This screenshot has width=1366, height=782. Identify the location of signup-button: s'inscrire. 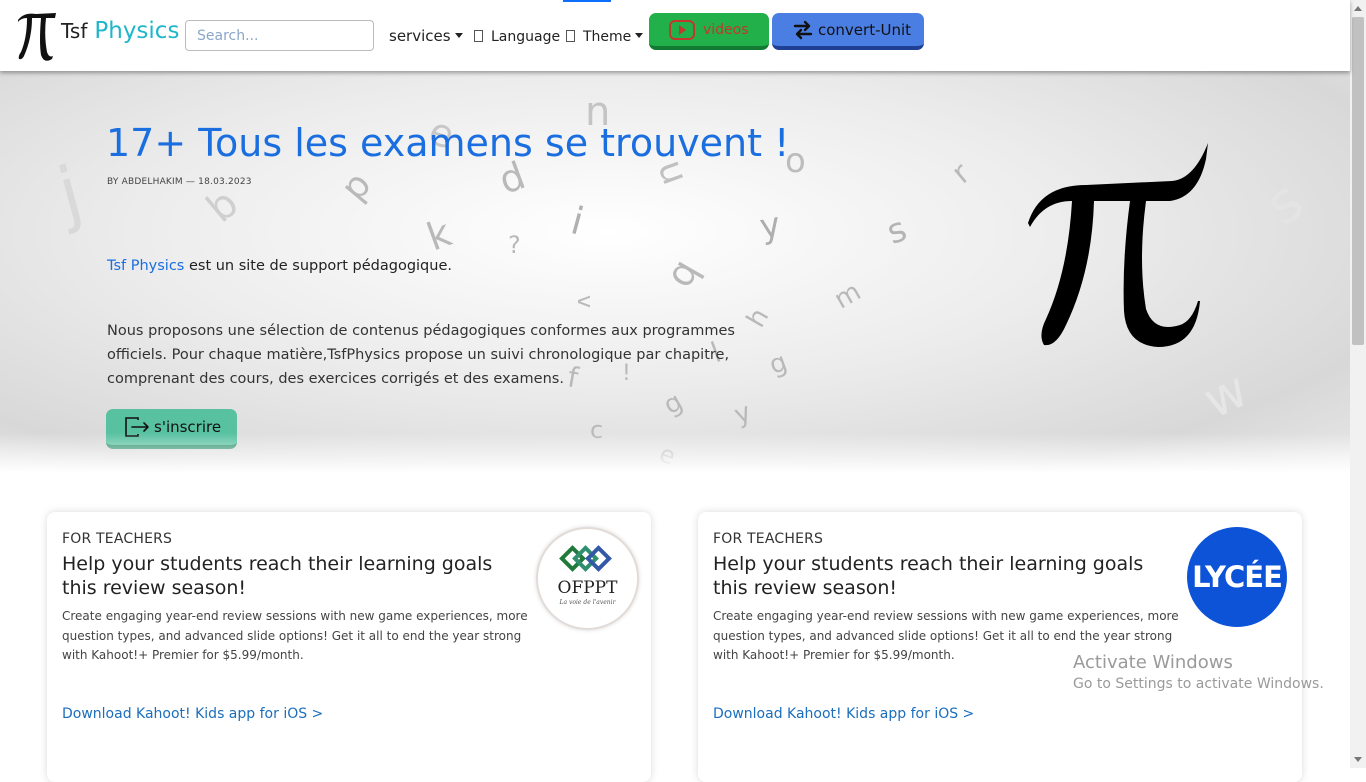
(171, 429).